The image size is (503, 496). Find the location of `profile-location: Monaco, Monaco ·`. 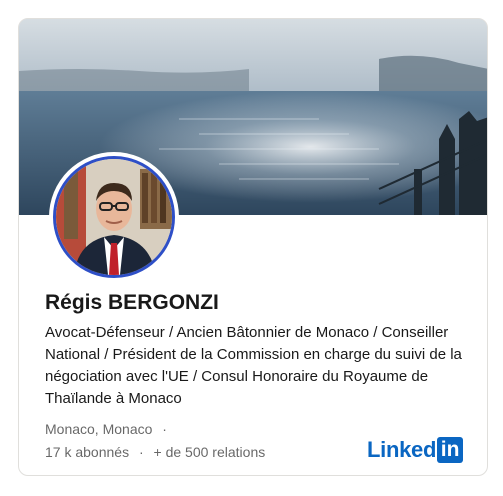

profile-location: Monaco, Monaco · is located at coordinates (109, 429).